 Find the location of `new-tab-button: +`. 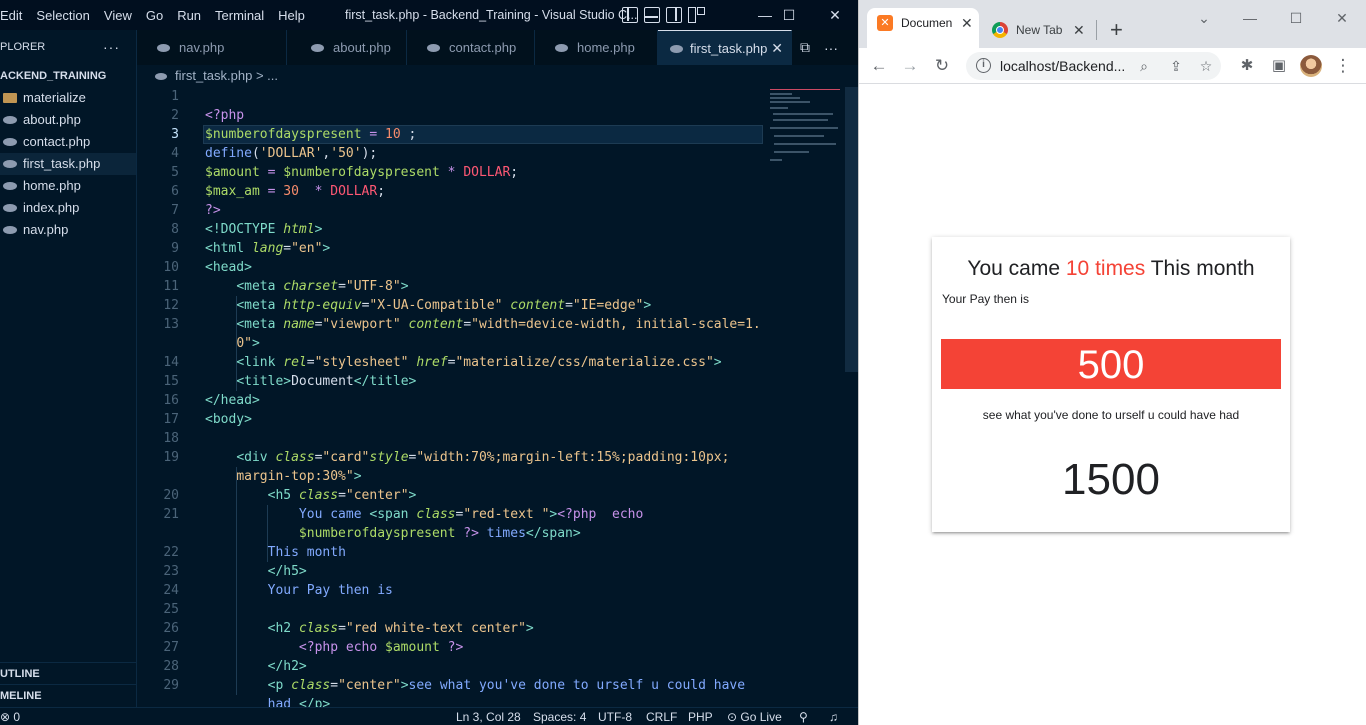

new-tab-button: + is located at coordinates (1116, 30).